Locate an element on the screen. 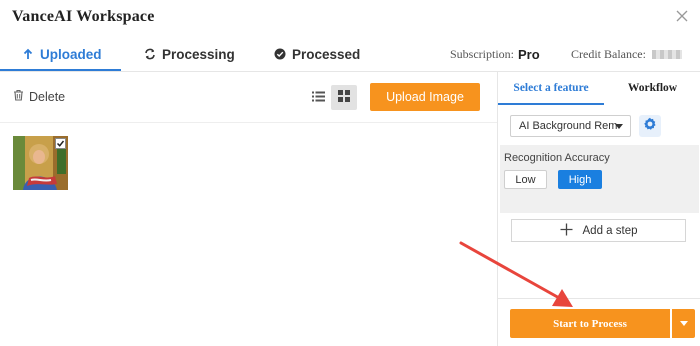 Image resolution: width=700 pixels, height=346 pixels. accuracy-high-option: High is located at coordinates (580, 179).